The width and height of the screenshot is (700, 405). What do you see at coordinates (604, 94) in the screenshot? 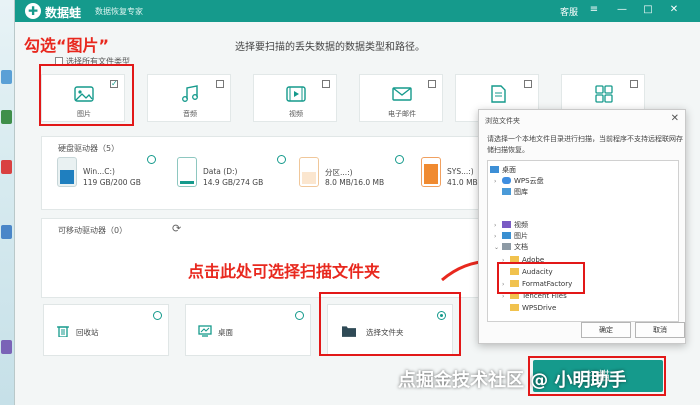
I see `other-icon` at bounding box center [604, 94].